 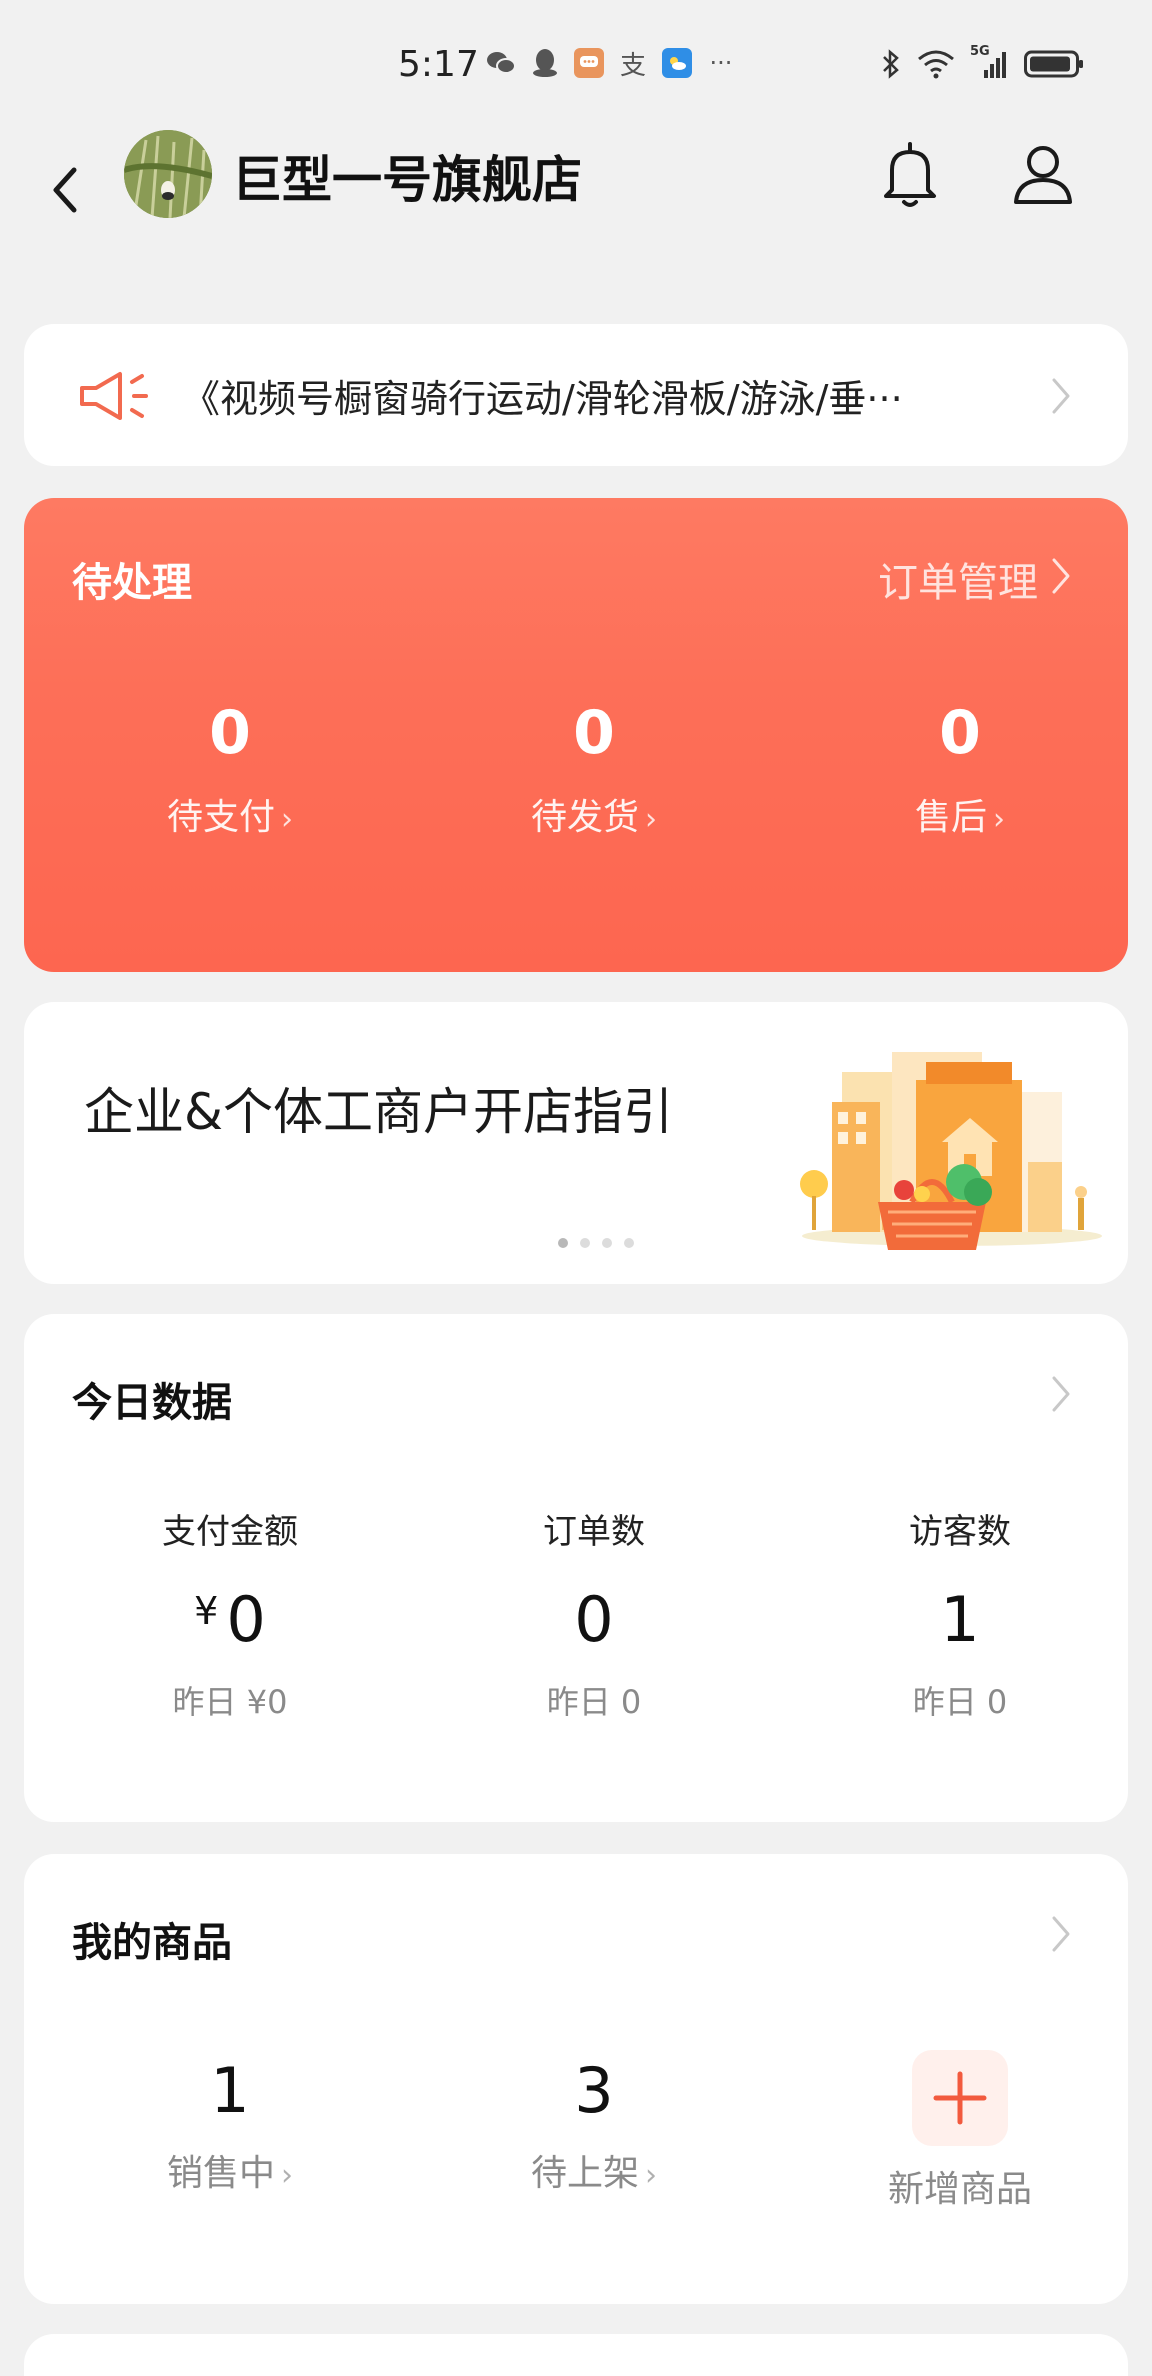 What do you see at coordinates (584, 2173) in the screenshot?
I see `pending-listing-label: 待上架` at bounding box center [584, 2173].